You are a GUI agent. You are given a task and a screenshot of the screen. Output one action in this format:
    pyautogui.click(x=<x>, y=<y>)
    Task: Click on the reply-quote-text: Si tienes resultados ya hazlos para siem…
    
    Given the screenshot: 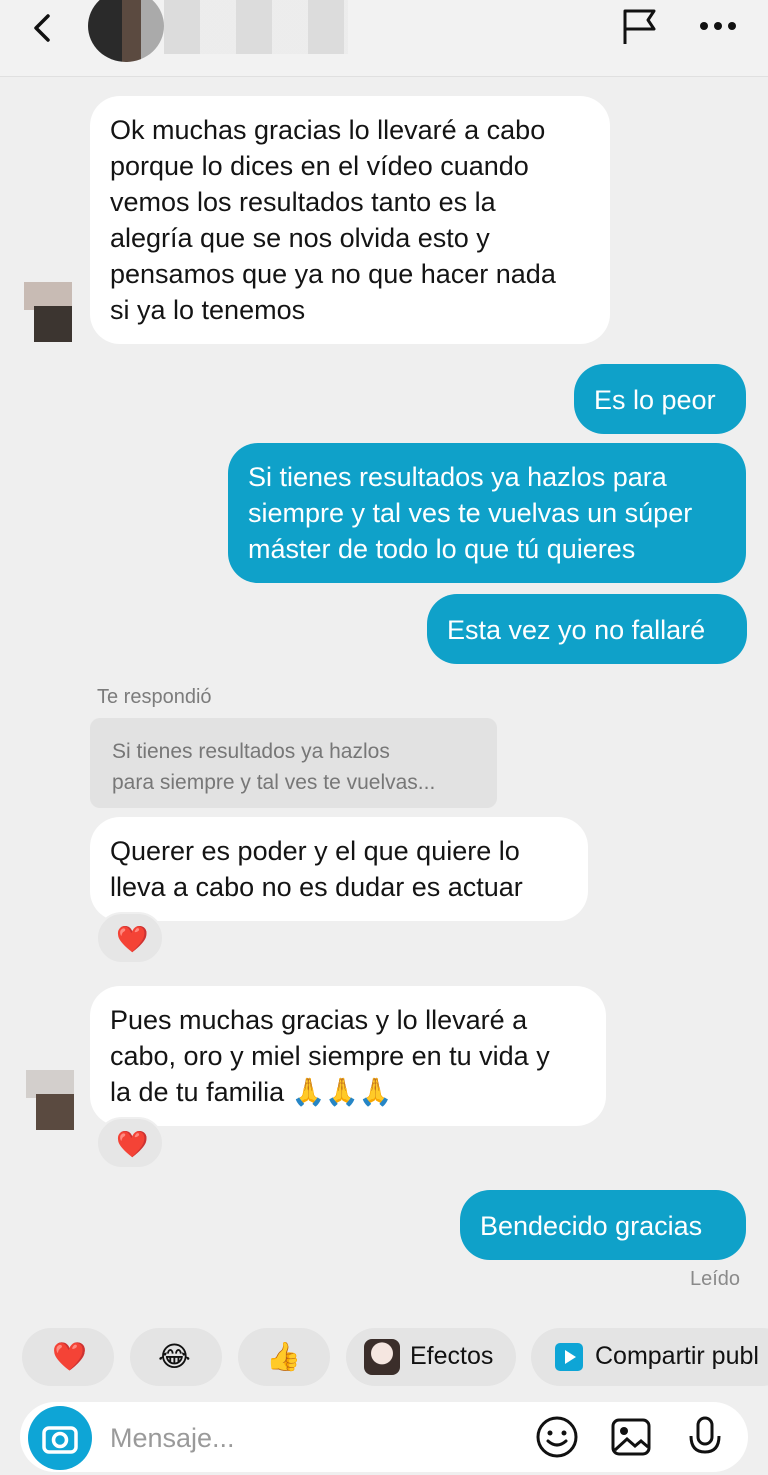 What is the action you would take?
    pyautogui.click(x=274, y=767)
    